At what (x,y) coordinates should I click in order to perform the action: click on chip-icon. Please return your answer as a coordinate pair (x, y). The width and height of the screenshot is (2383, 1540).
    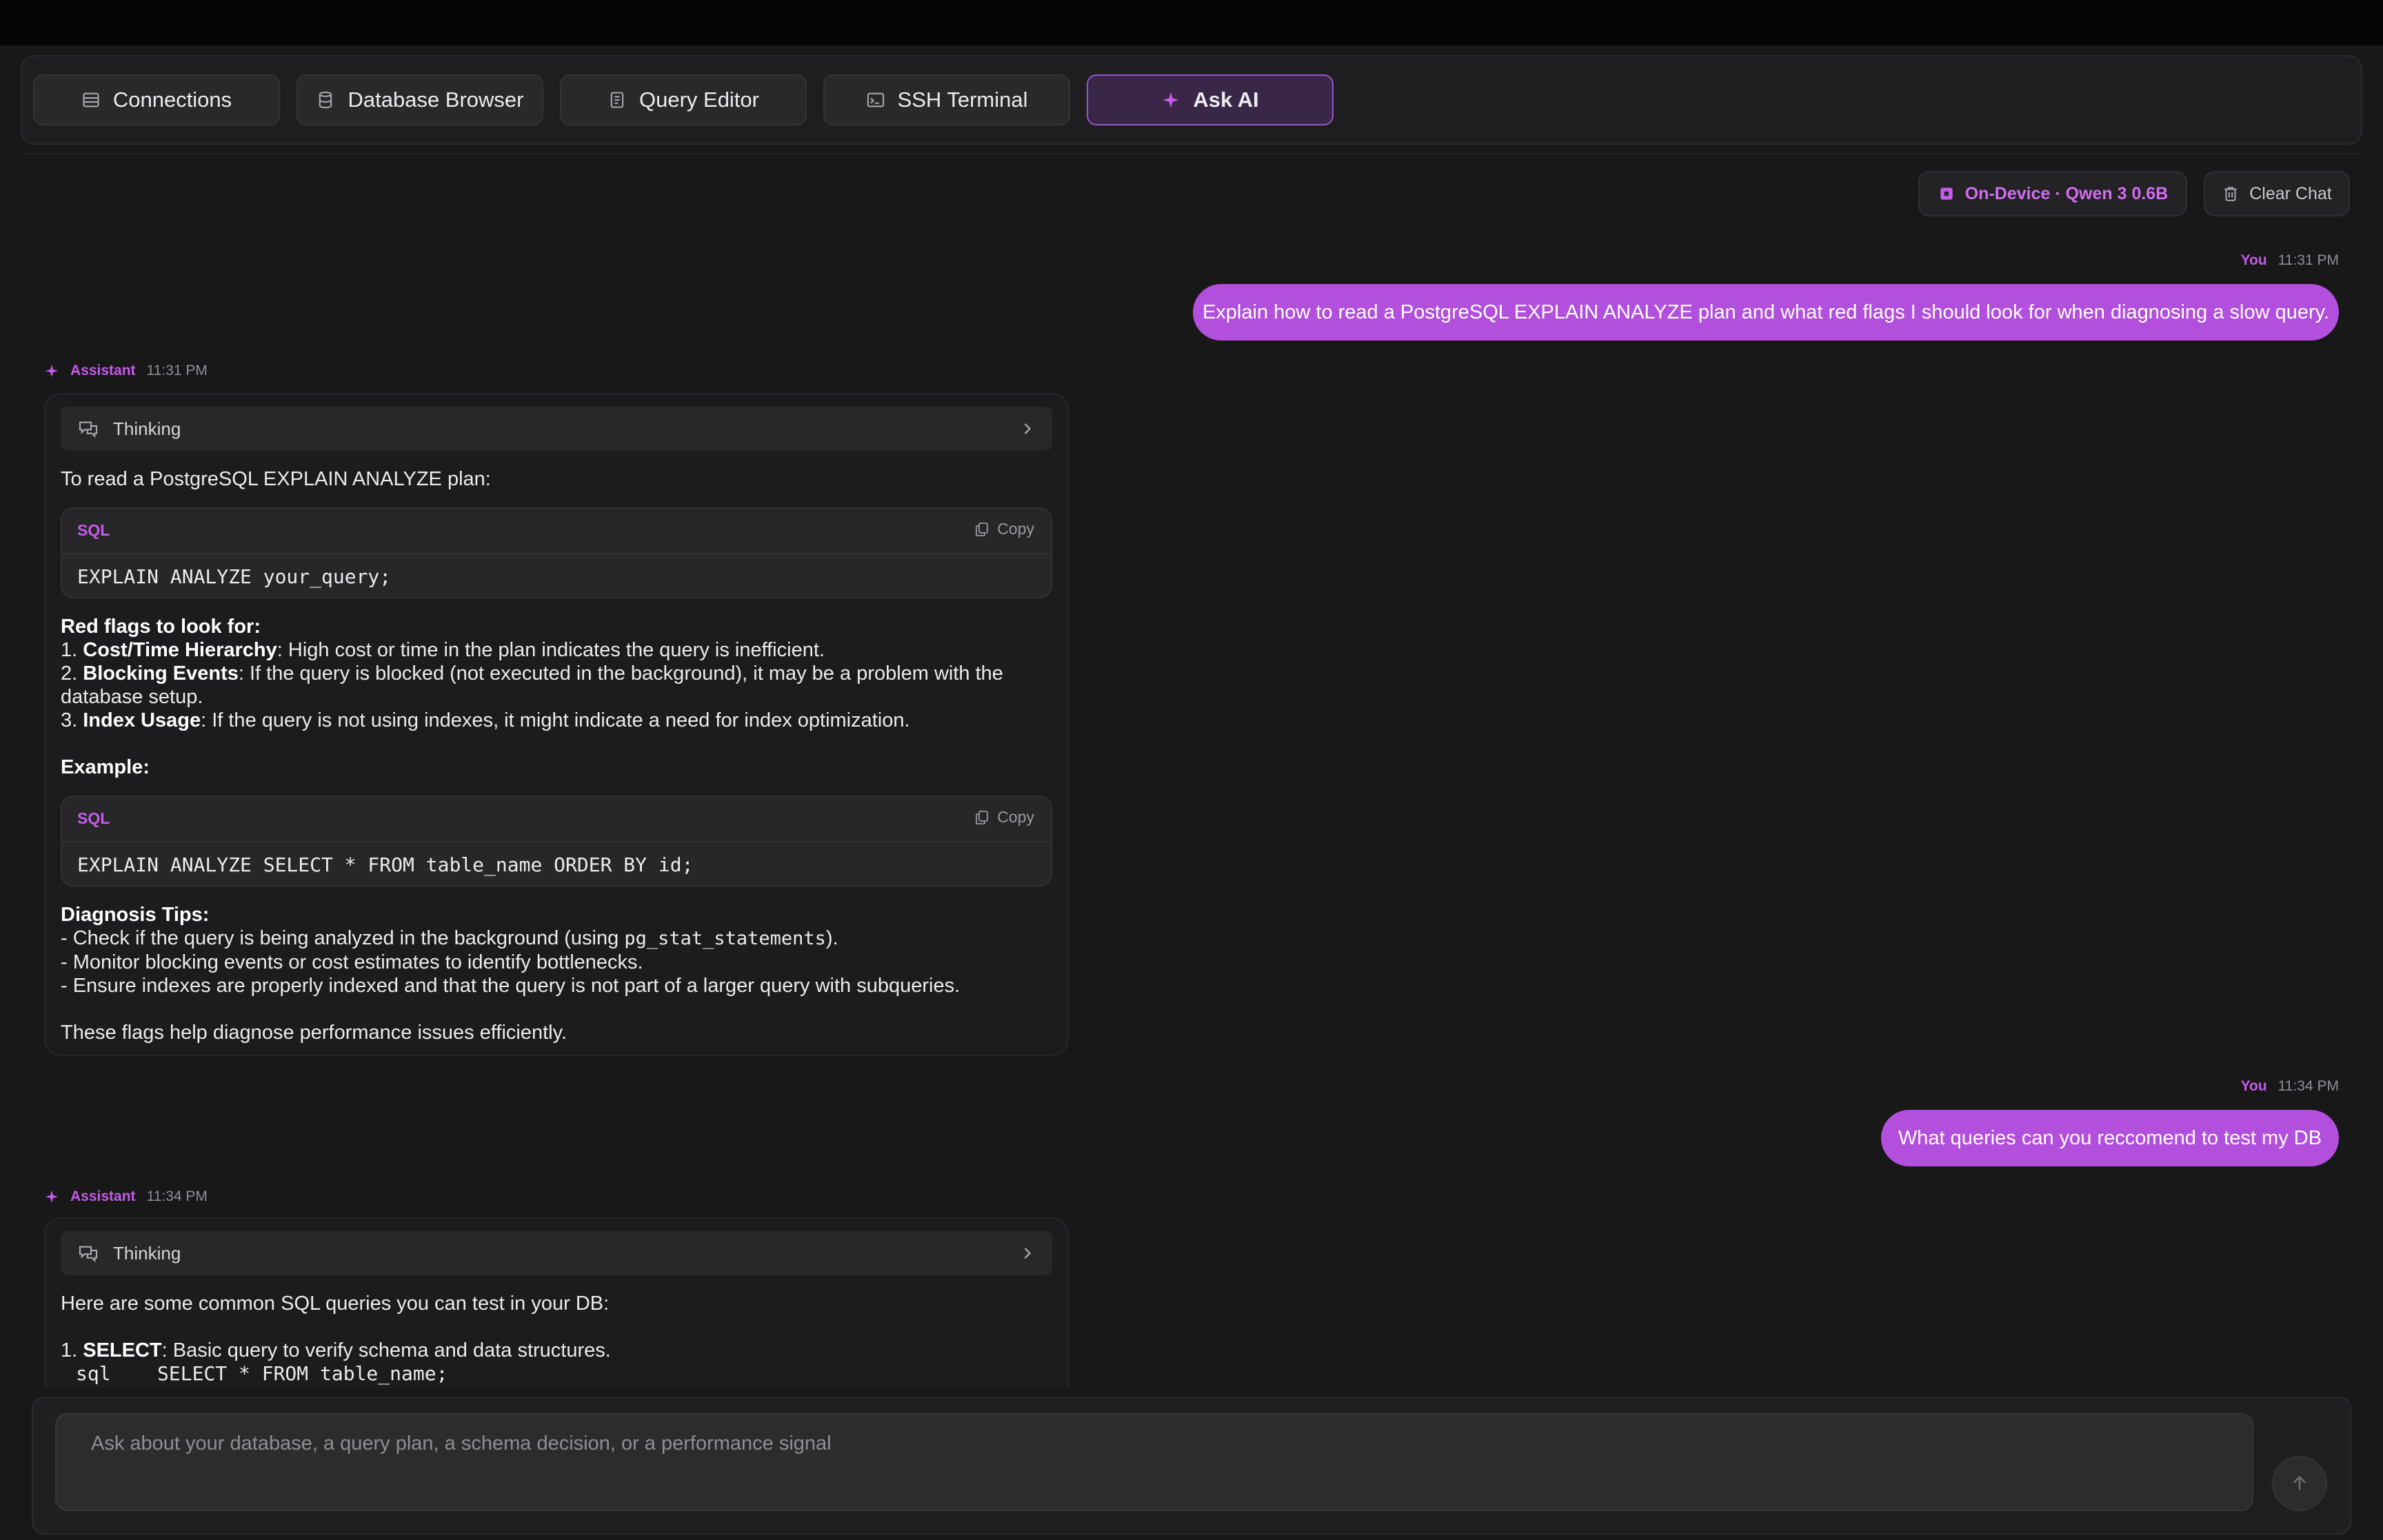
    Looking at the image, I should click on (1946, 194).